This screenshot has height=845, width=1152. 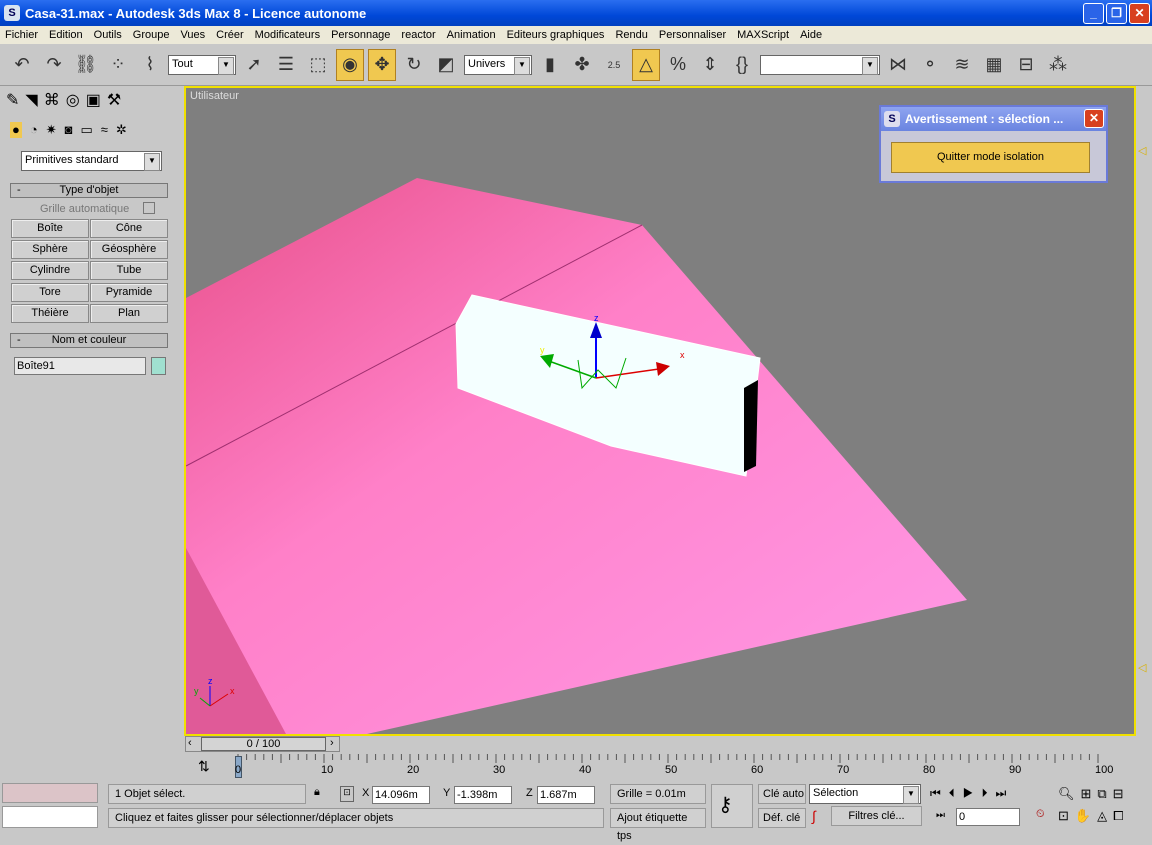 I want to click on select-icon: ➚, so click(x=254, y=65).